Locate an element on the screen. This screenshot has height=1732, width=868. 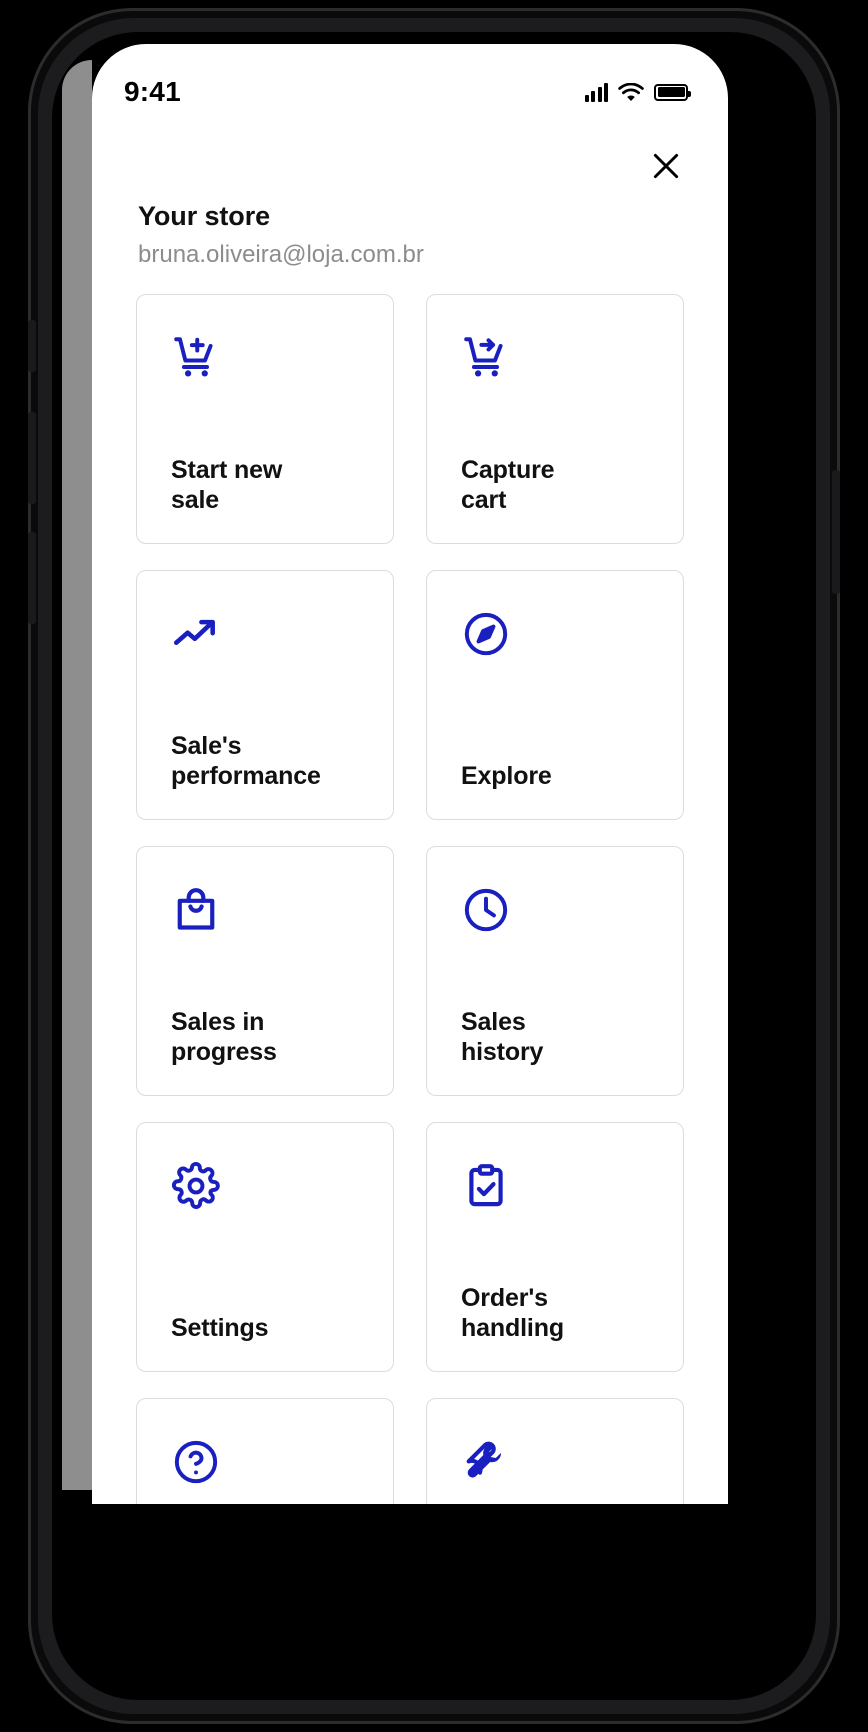
tile-sales-performance: Sale's performance is located at coordinates (265, 695).